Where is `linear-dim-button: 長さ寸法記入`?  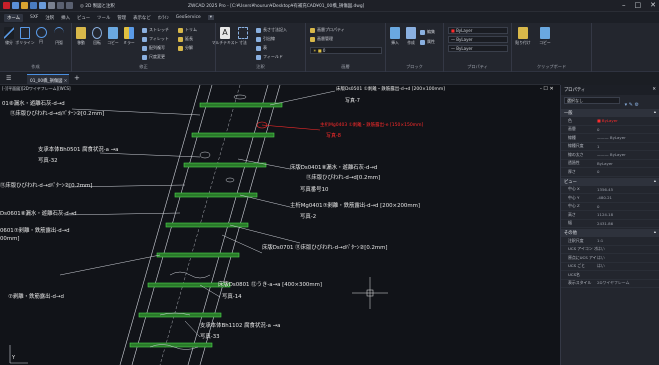 linear-dim-button: 長さ寸法記入 is located at coordinates (271, 30).